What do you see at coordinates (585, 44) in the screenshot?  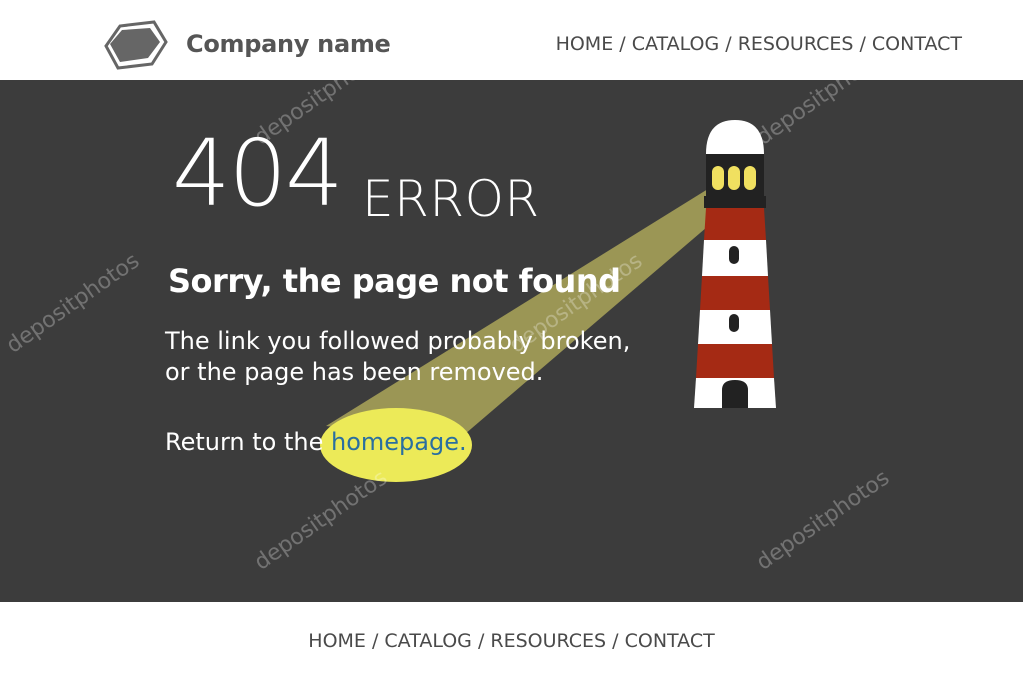 I see `nav-home: HOME` at bounding box center [585, 44].